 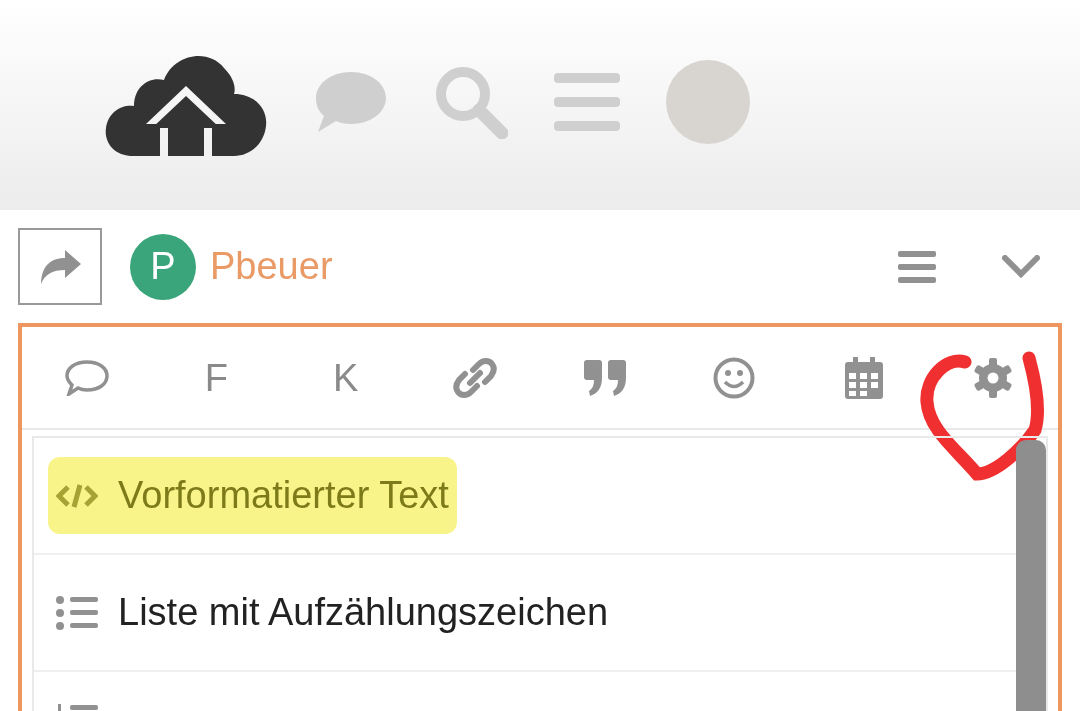 I want to click on scrollbar, so click(x=1031, y=575).